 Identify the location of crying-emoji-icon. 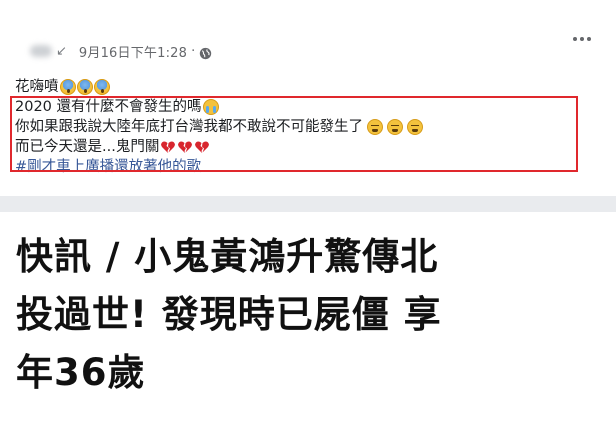
(210, 107).